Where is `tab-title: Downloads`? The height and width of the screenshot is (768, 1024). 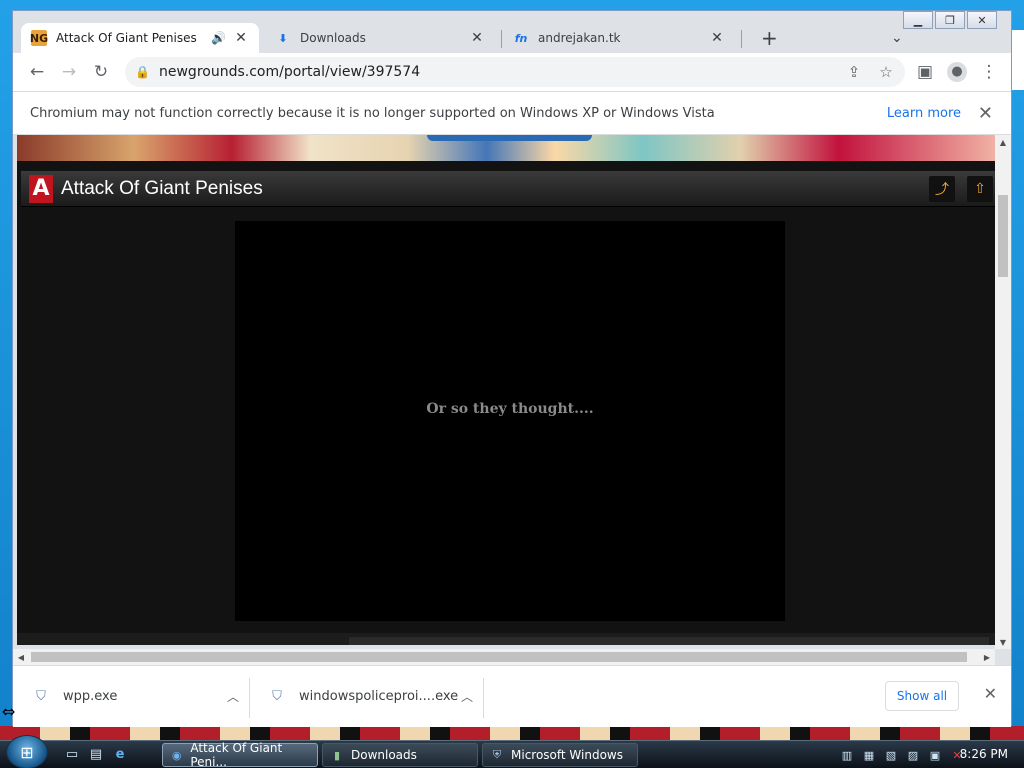 tab-title: Downloads is located at coordinates (333, 38).